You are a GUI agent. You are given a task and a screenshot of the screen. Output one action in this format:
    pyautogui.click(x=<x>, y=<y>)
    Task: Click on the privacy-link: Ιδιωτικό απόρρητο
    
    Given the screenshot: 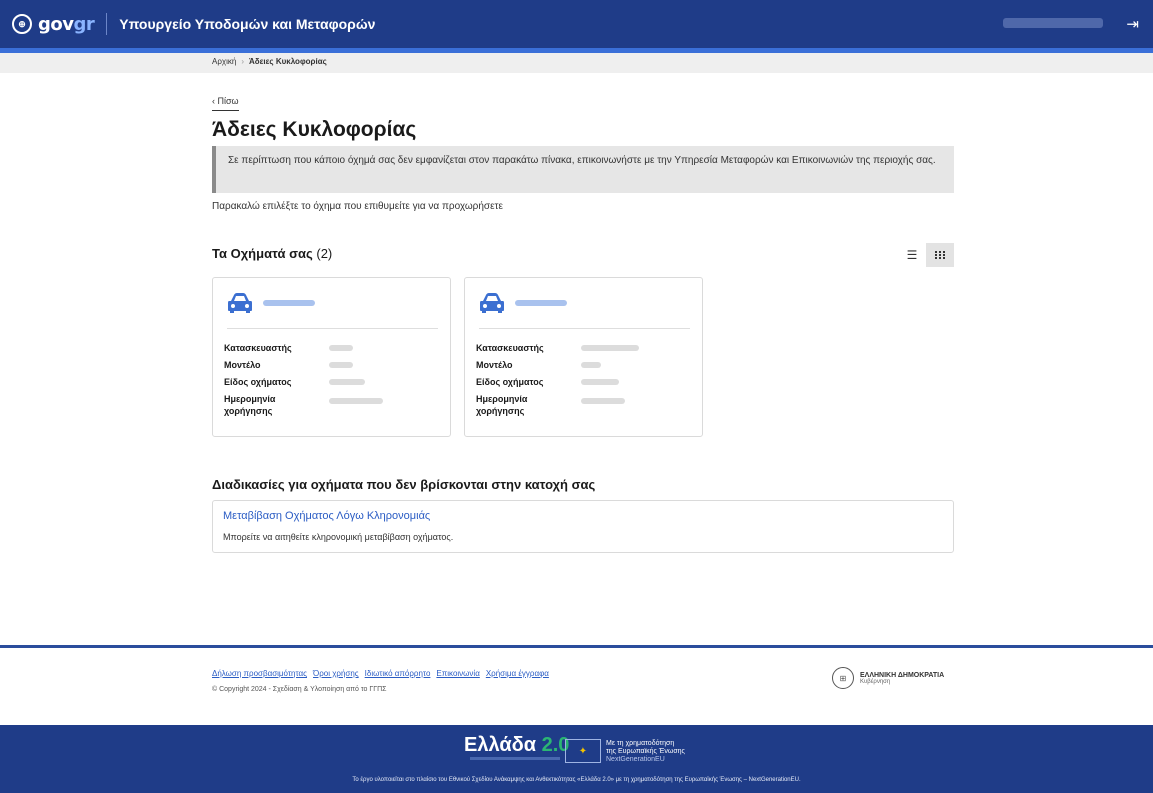 What is the action you would take?
    pyautogui.click(x=398, y=673)
    